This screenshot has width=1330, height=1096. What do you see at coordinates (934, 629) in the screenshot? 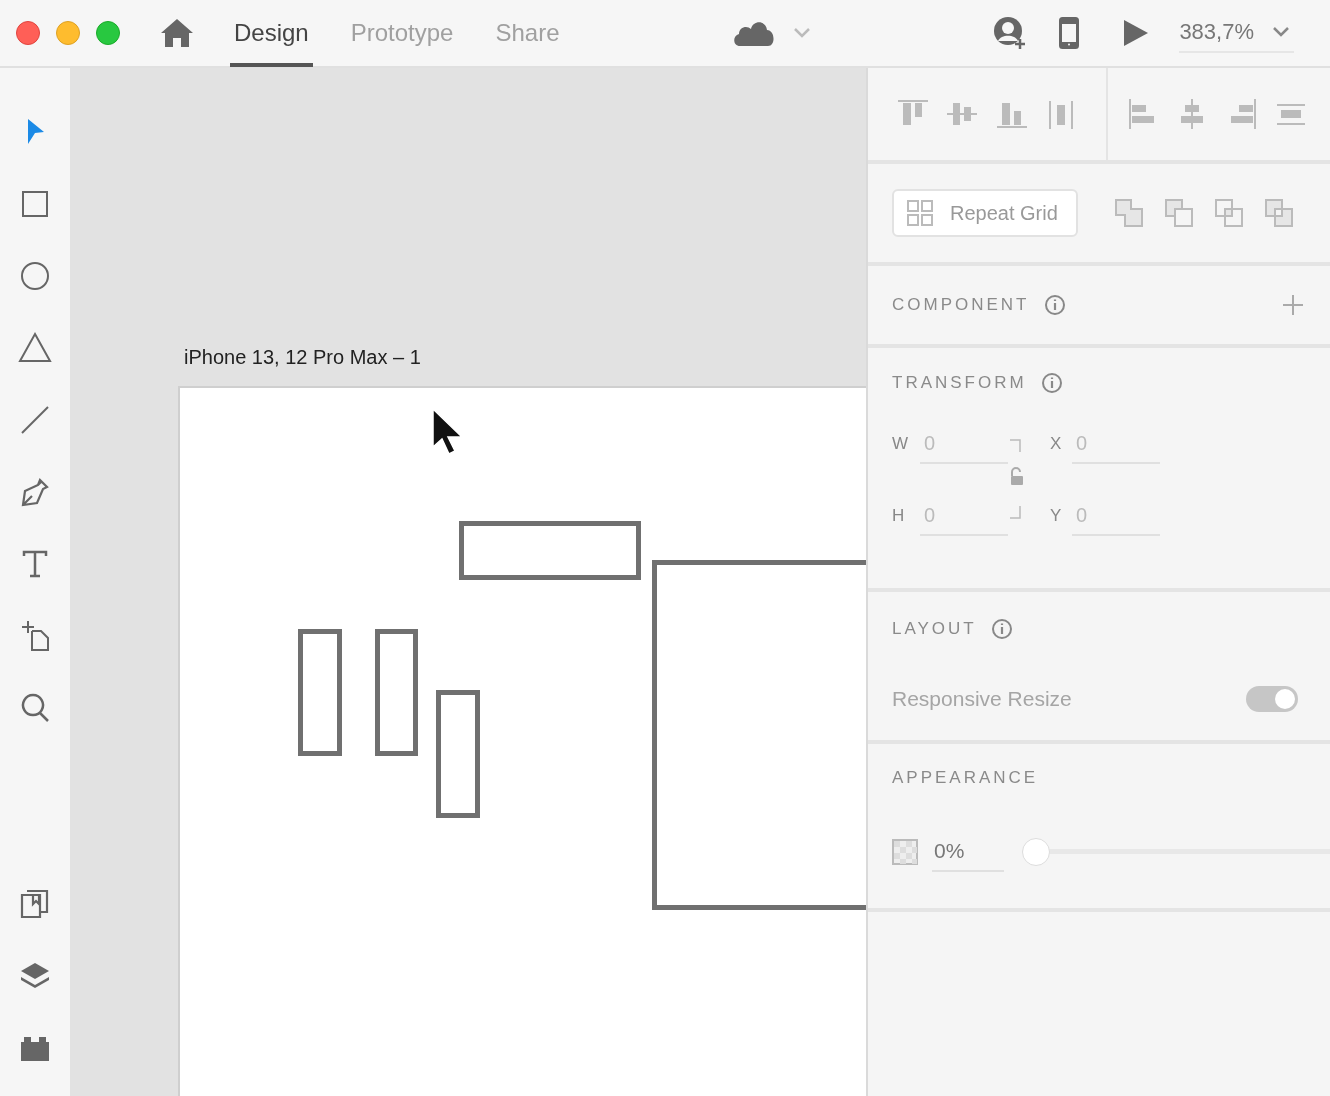
I see `section-title: LAYOUT` at bounding box center [934, 629].